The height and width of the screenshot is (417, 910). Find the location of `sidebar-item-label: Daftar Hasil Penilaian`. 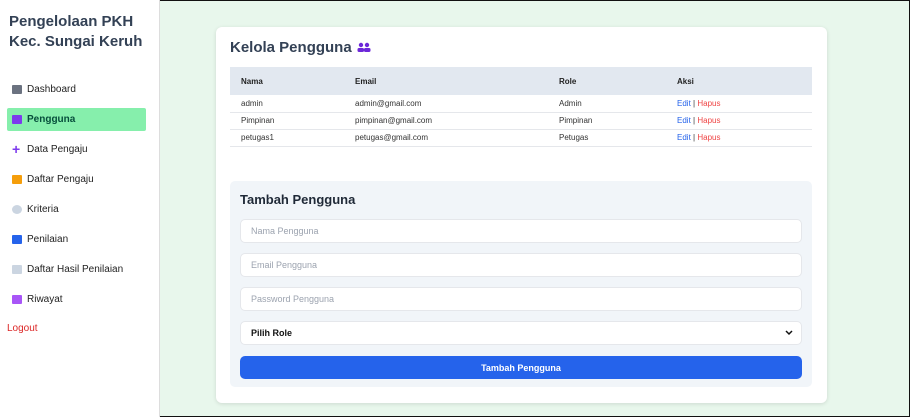

sidebar-item-label: Daftar Hasil Penilaian is located at coordinates (75, 269).